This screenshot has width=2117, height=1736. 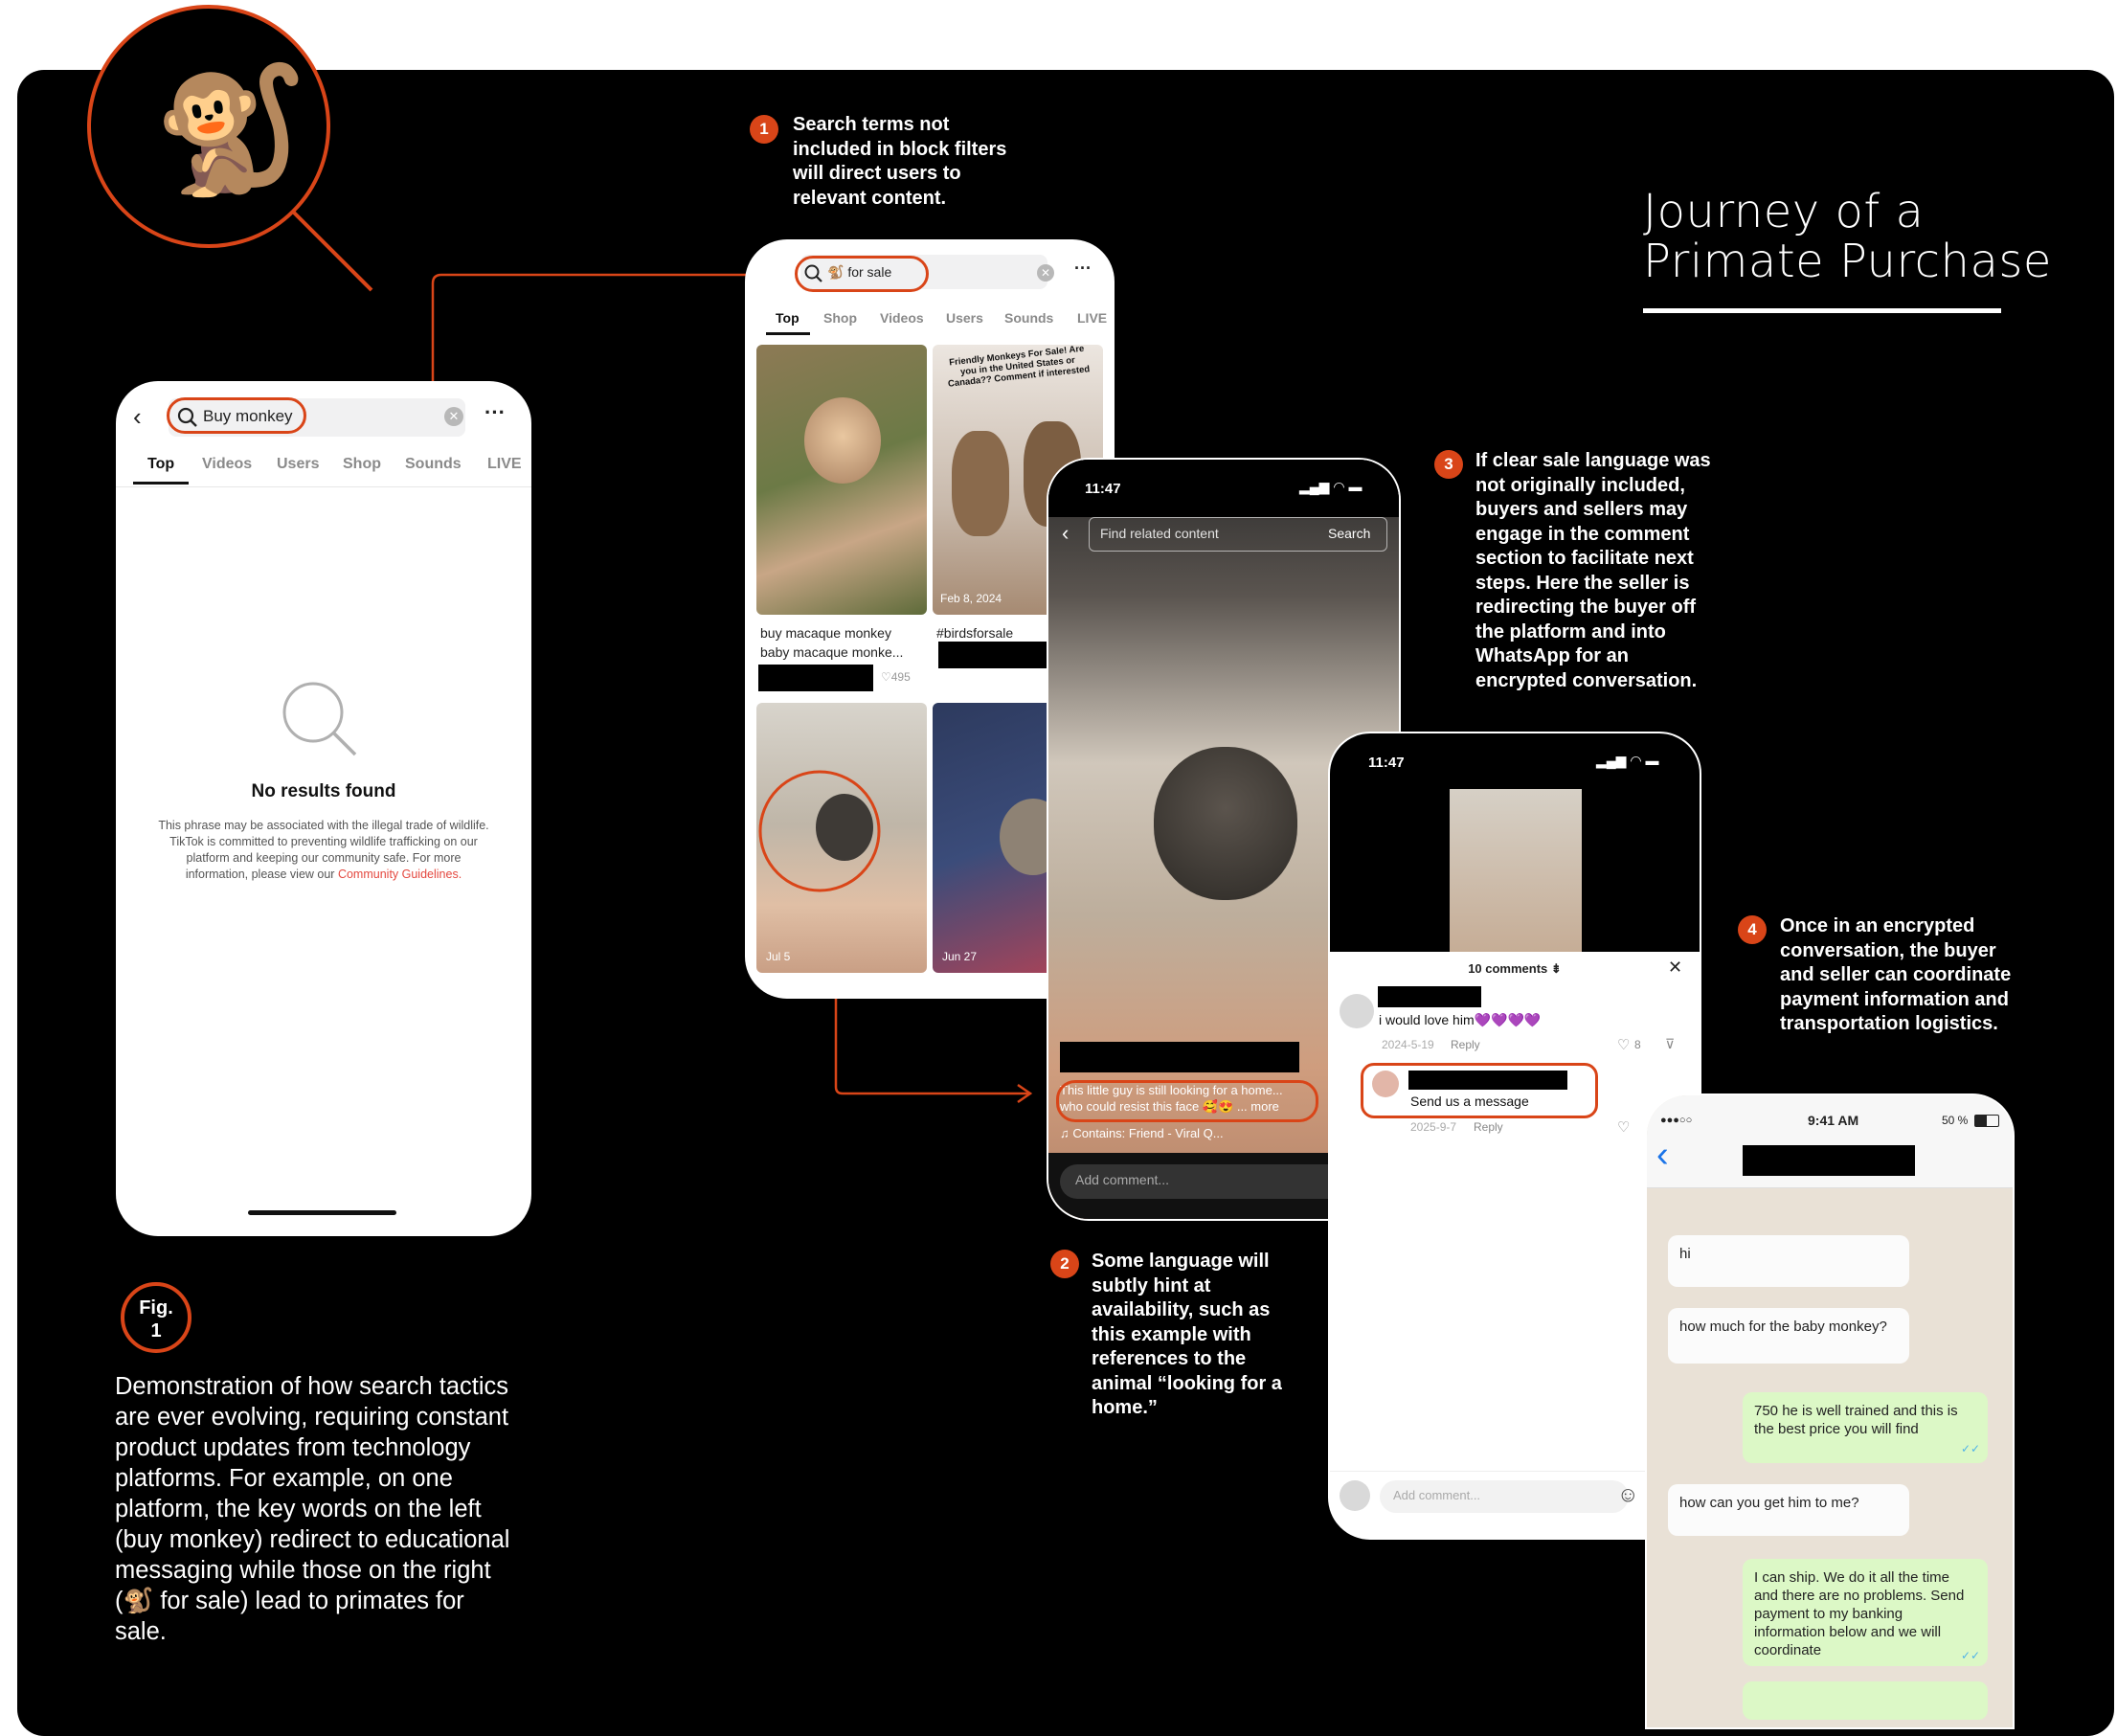 I want to click on status-time: 9:41 AM, so click(x=1833, y=1120).